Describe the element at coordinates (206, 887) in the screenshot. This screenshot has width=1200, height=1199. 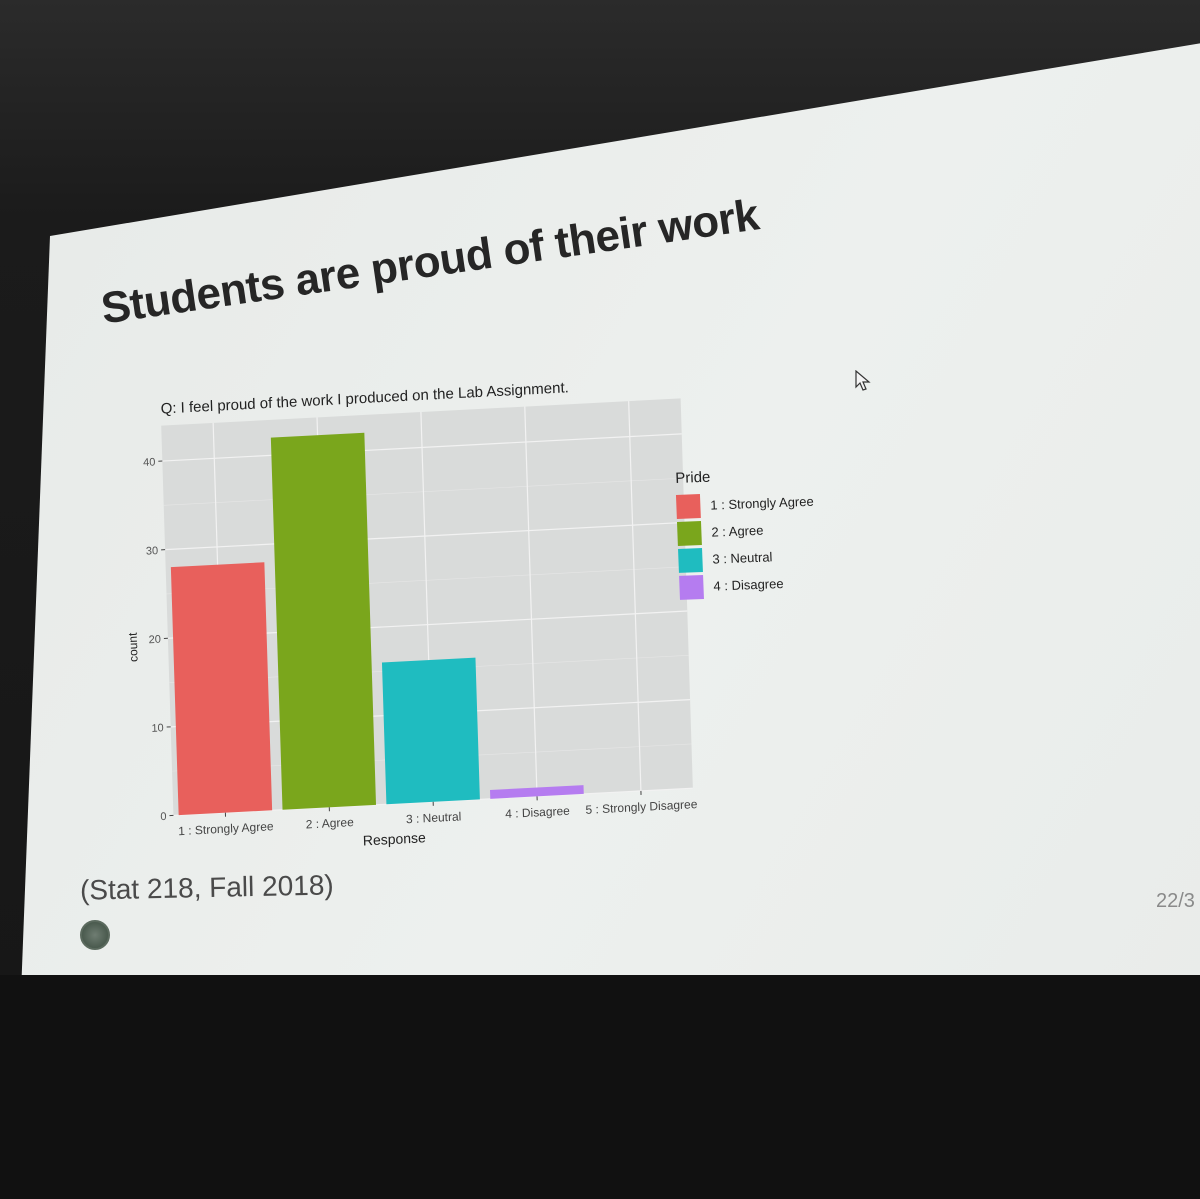
I see `citation: (Stat 218, Fall 2018)` at that location.